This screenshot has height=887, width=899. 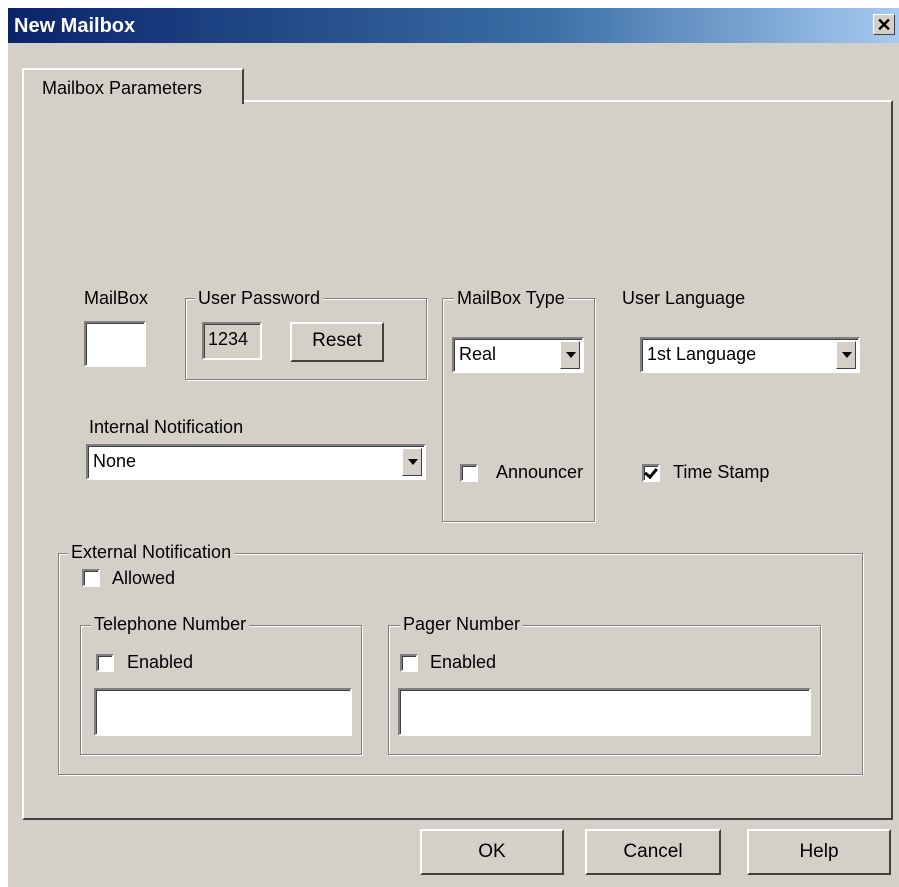 What do you see at coordinates (819, 852) in the screenshot?
I see `help-button: Help` at bounding box center [819, 852].